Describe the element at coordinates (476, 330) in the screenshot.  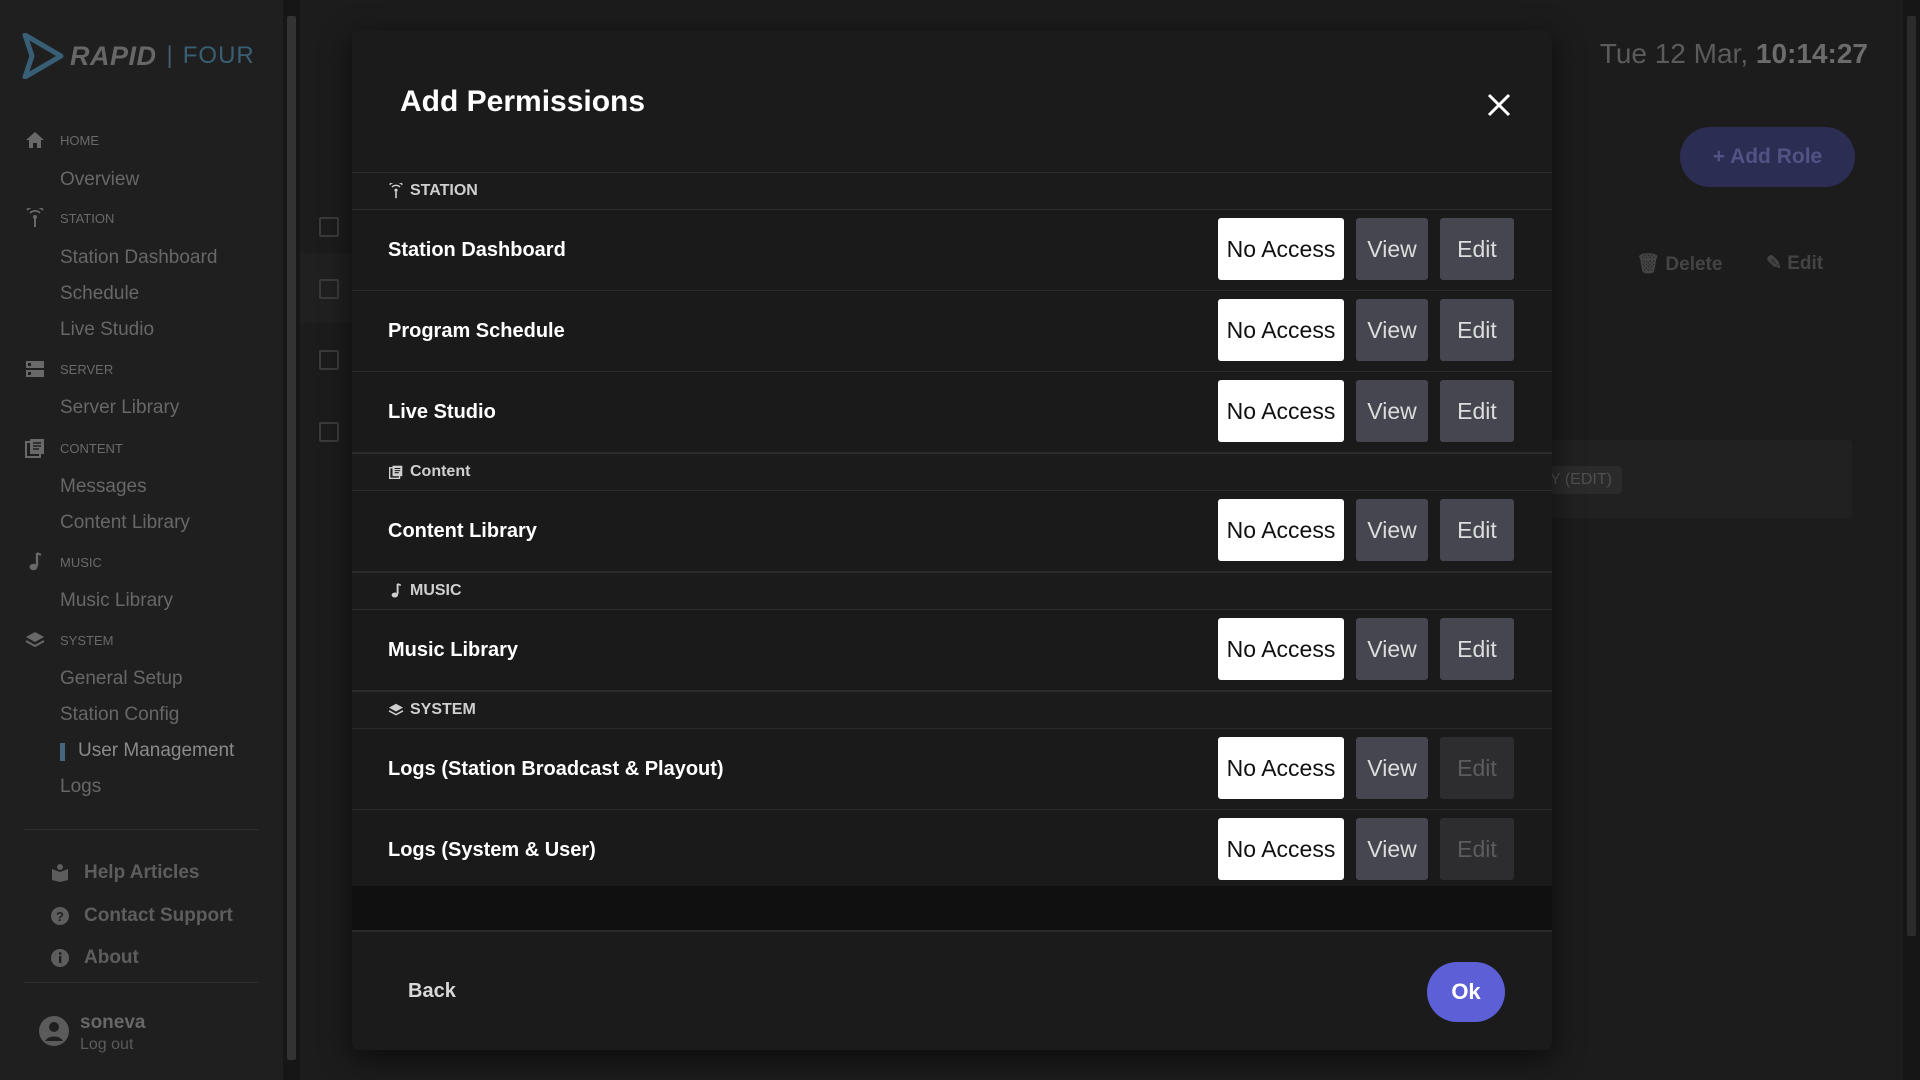
I see `permission-label: Program Schedule` at that location.